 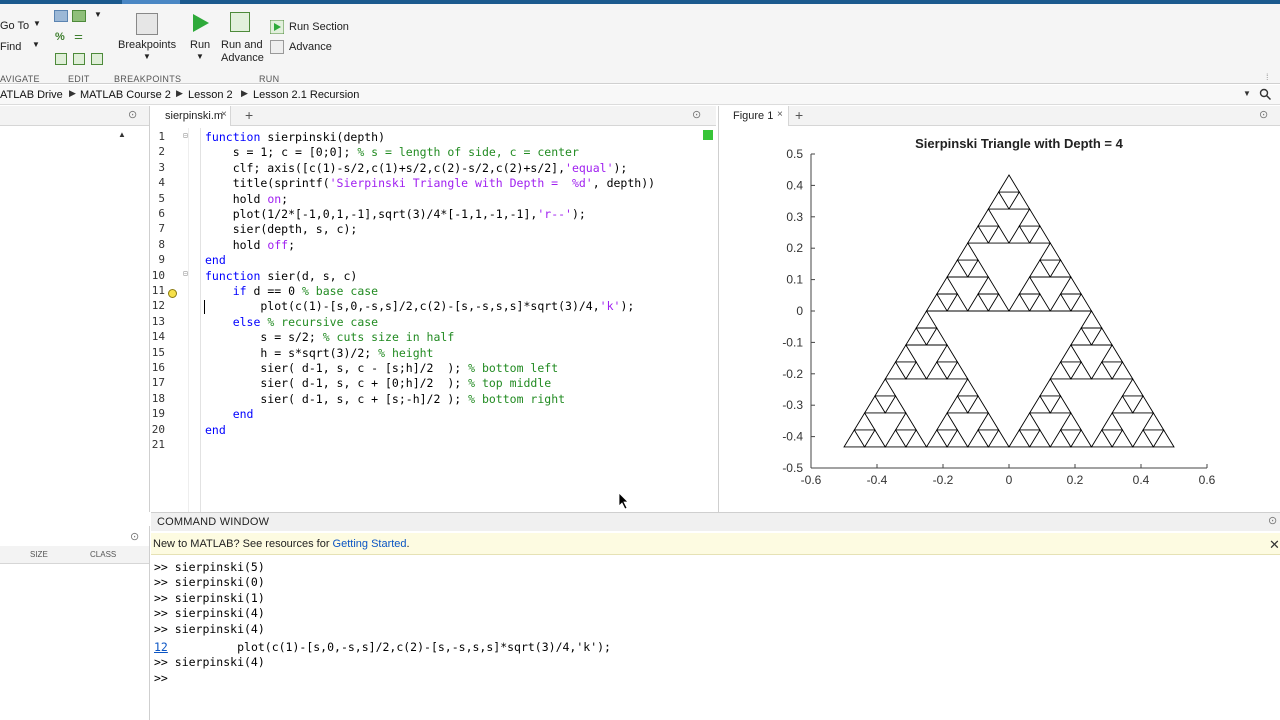 What do you see at coordinates (242, 45) in the screenshot?
I see `run-and-advance-button: Run and` at bounding box center [242, 45].